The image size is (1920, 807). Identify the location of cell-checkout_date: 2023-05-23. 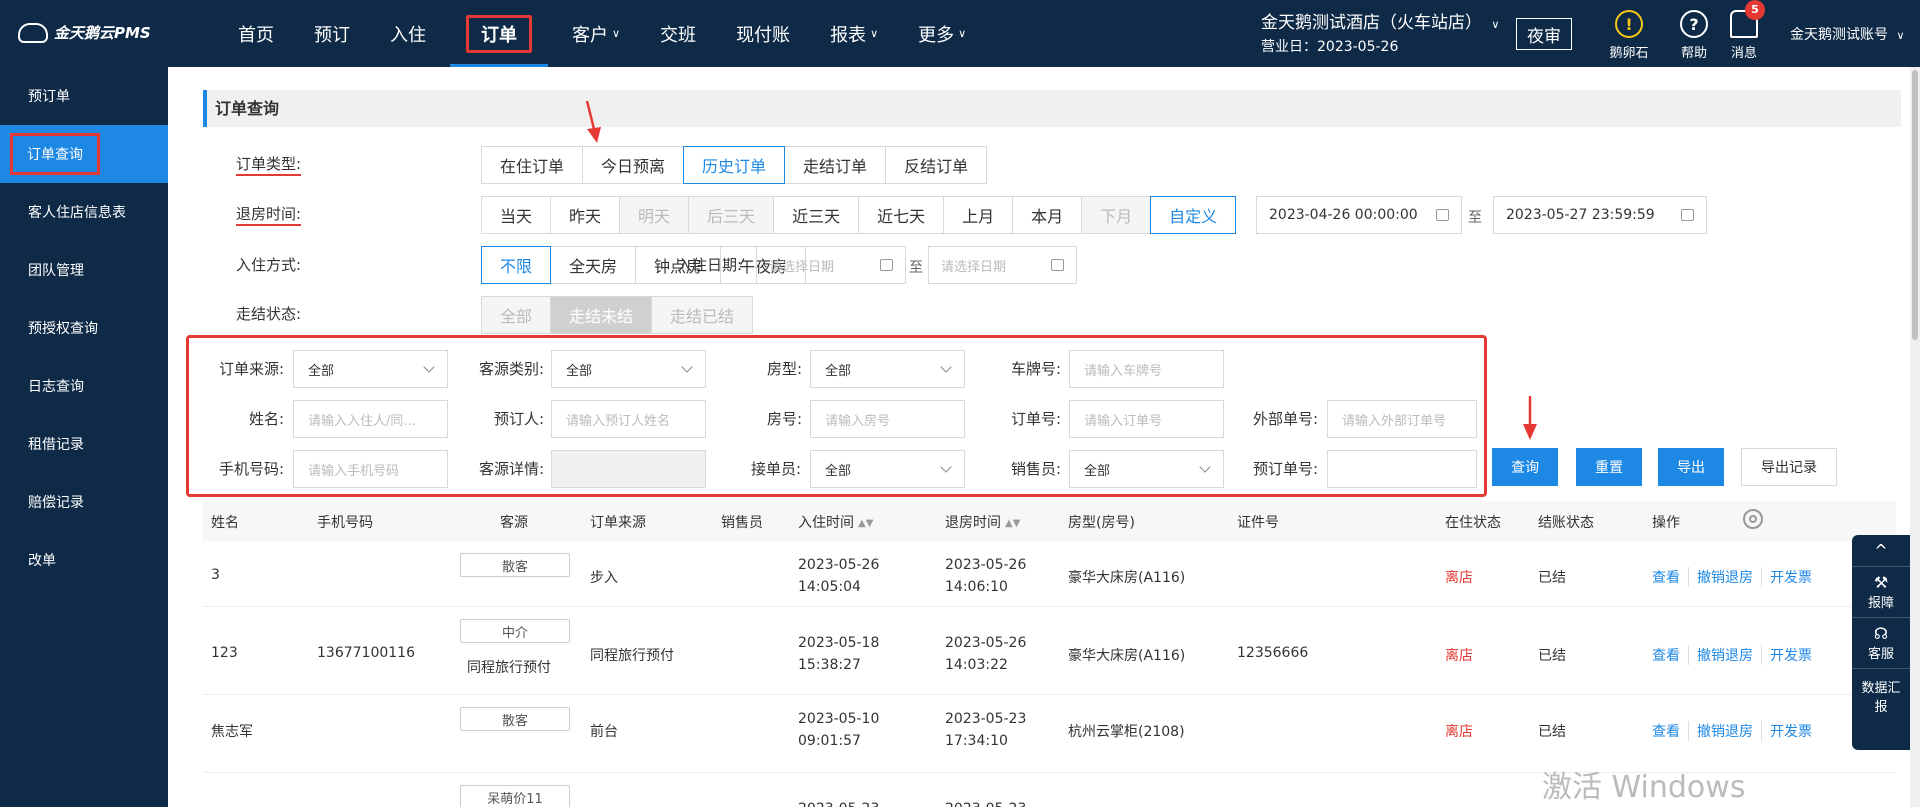
(986, 719).